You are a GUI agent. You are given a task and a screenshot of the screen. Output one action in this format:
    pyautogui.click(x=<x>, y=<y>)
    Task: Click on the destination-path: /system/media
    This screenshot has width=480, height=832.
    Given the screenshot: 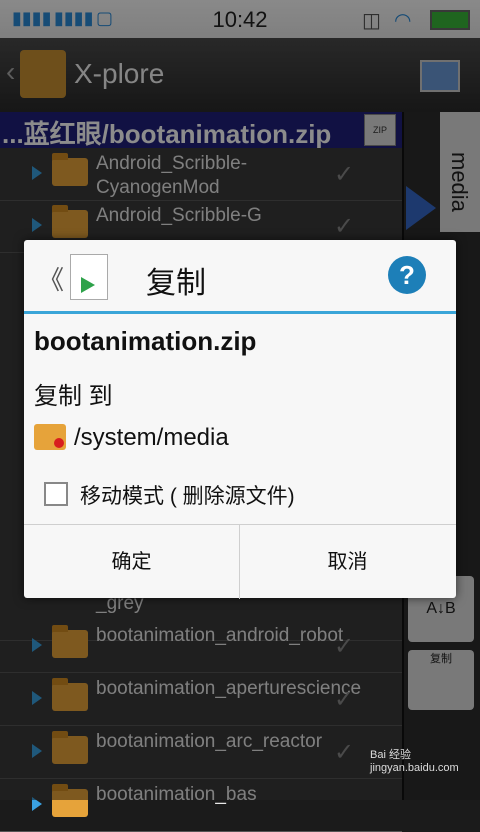 What is the action you would take?
    pyautogui.click(x=151, y=438)
    